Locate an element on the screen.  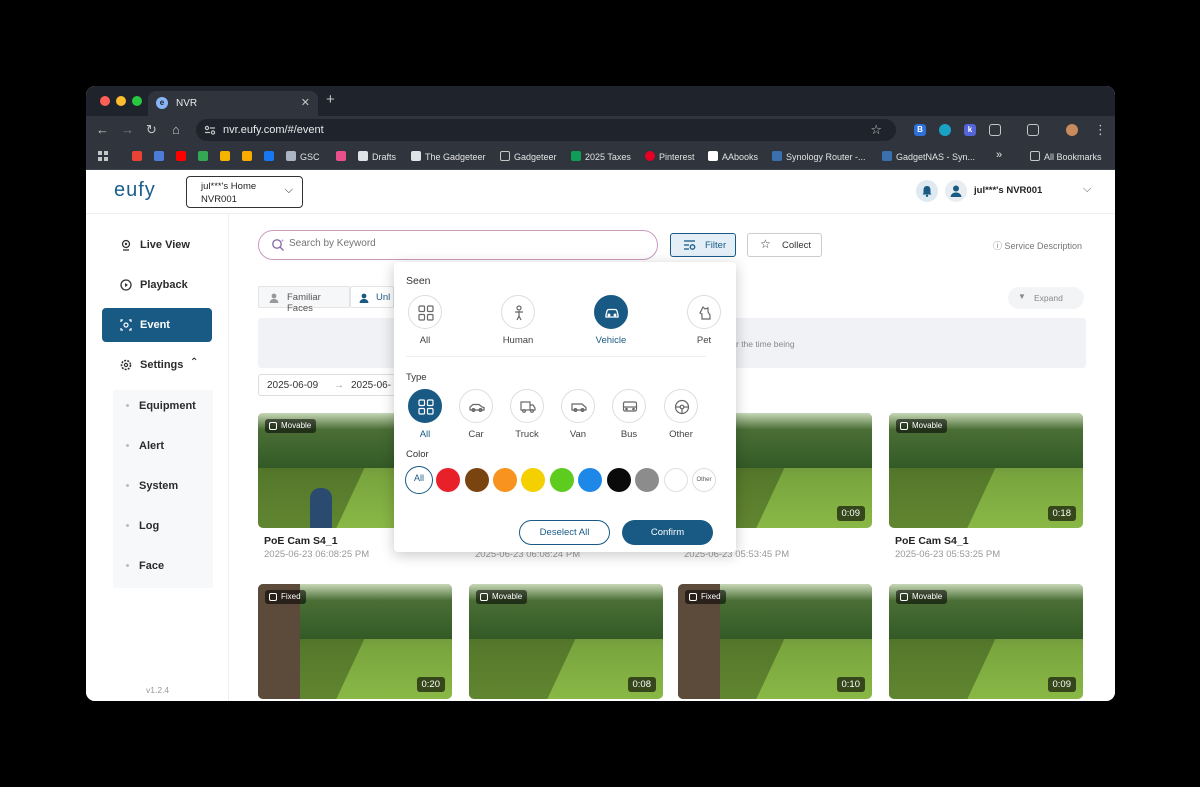
extension-k-icon: k is located at coordinates (970, 130).